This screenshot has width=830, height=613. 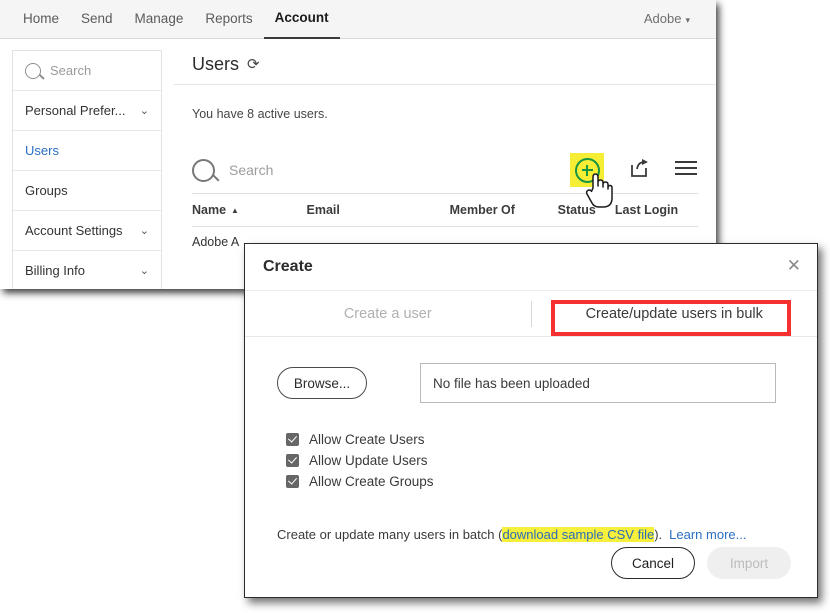 I want to click on nav-item-account: Account, so click(x=301, y=19).